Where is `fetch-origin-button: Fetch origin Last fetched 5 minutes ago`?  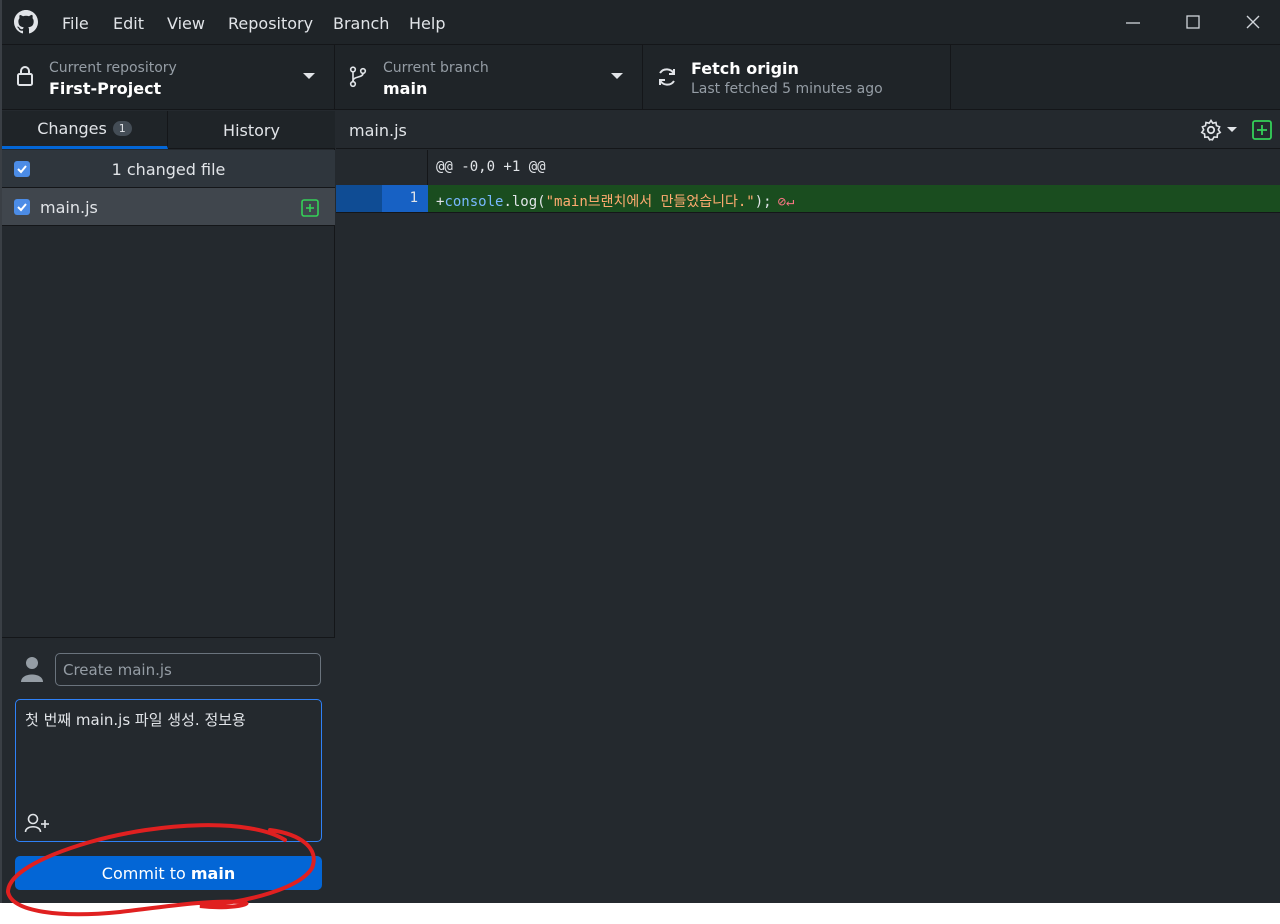 fetch-origin-button: Fetch origin Last fetched 5 minutes ago is located at coordinates (797, 77).